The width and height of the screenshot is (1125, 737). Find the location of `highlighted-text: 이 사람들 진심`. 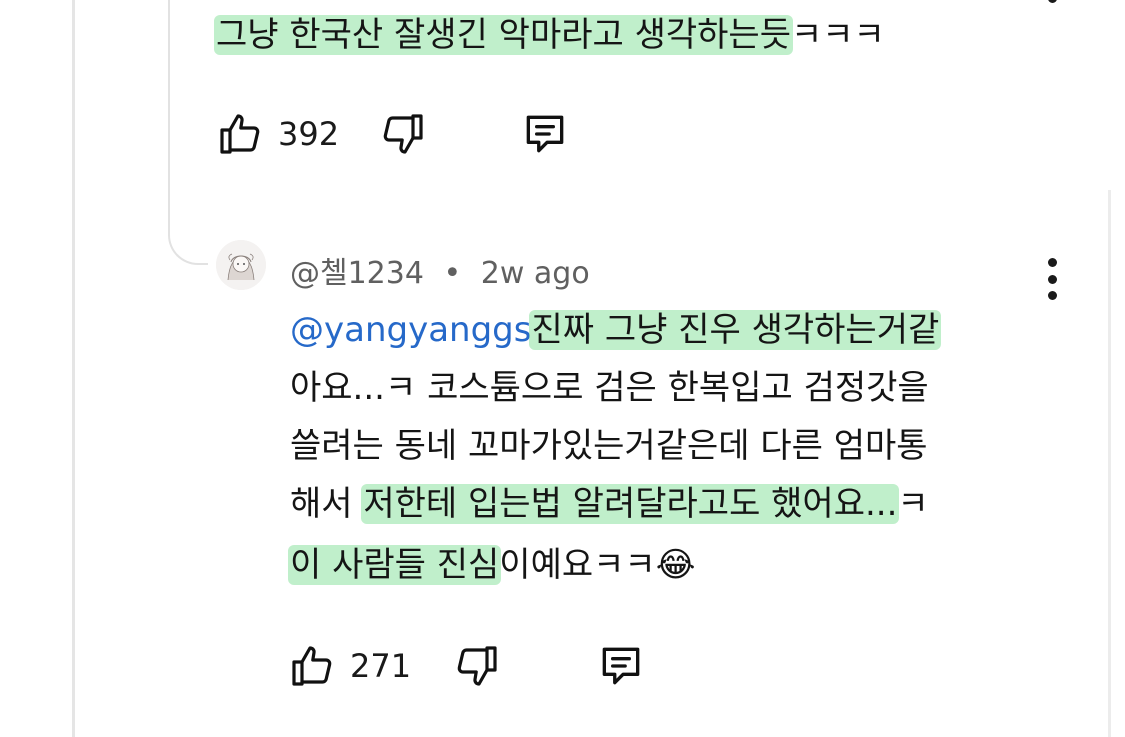

highlighted-text: 이 사람들 진심 is located at coordinates (395, 565).